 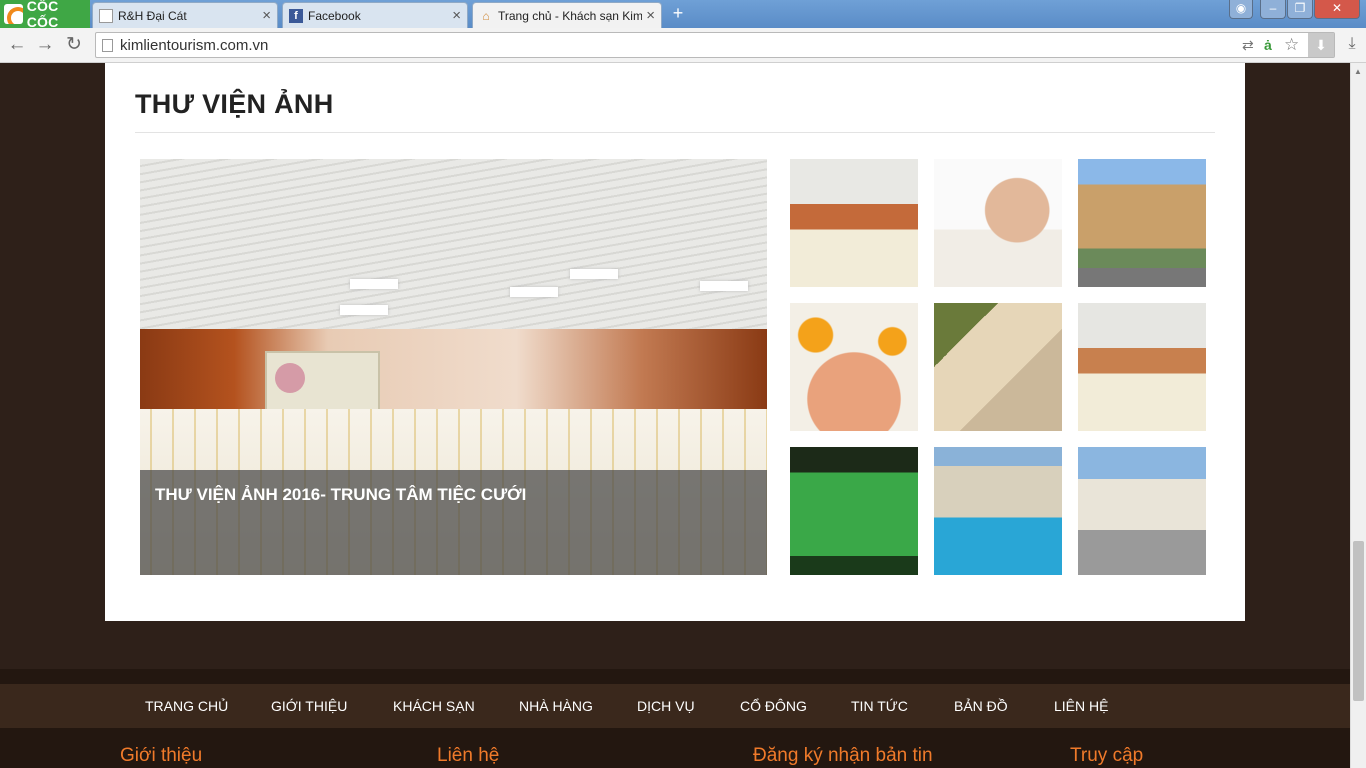 I want to click on footer-nav-gioi-thieu: GIỚI THIỆU, so click(x=309, y=706).